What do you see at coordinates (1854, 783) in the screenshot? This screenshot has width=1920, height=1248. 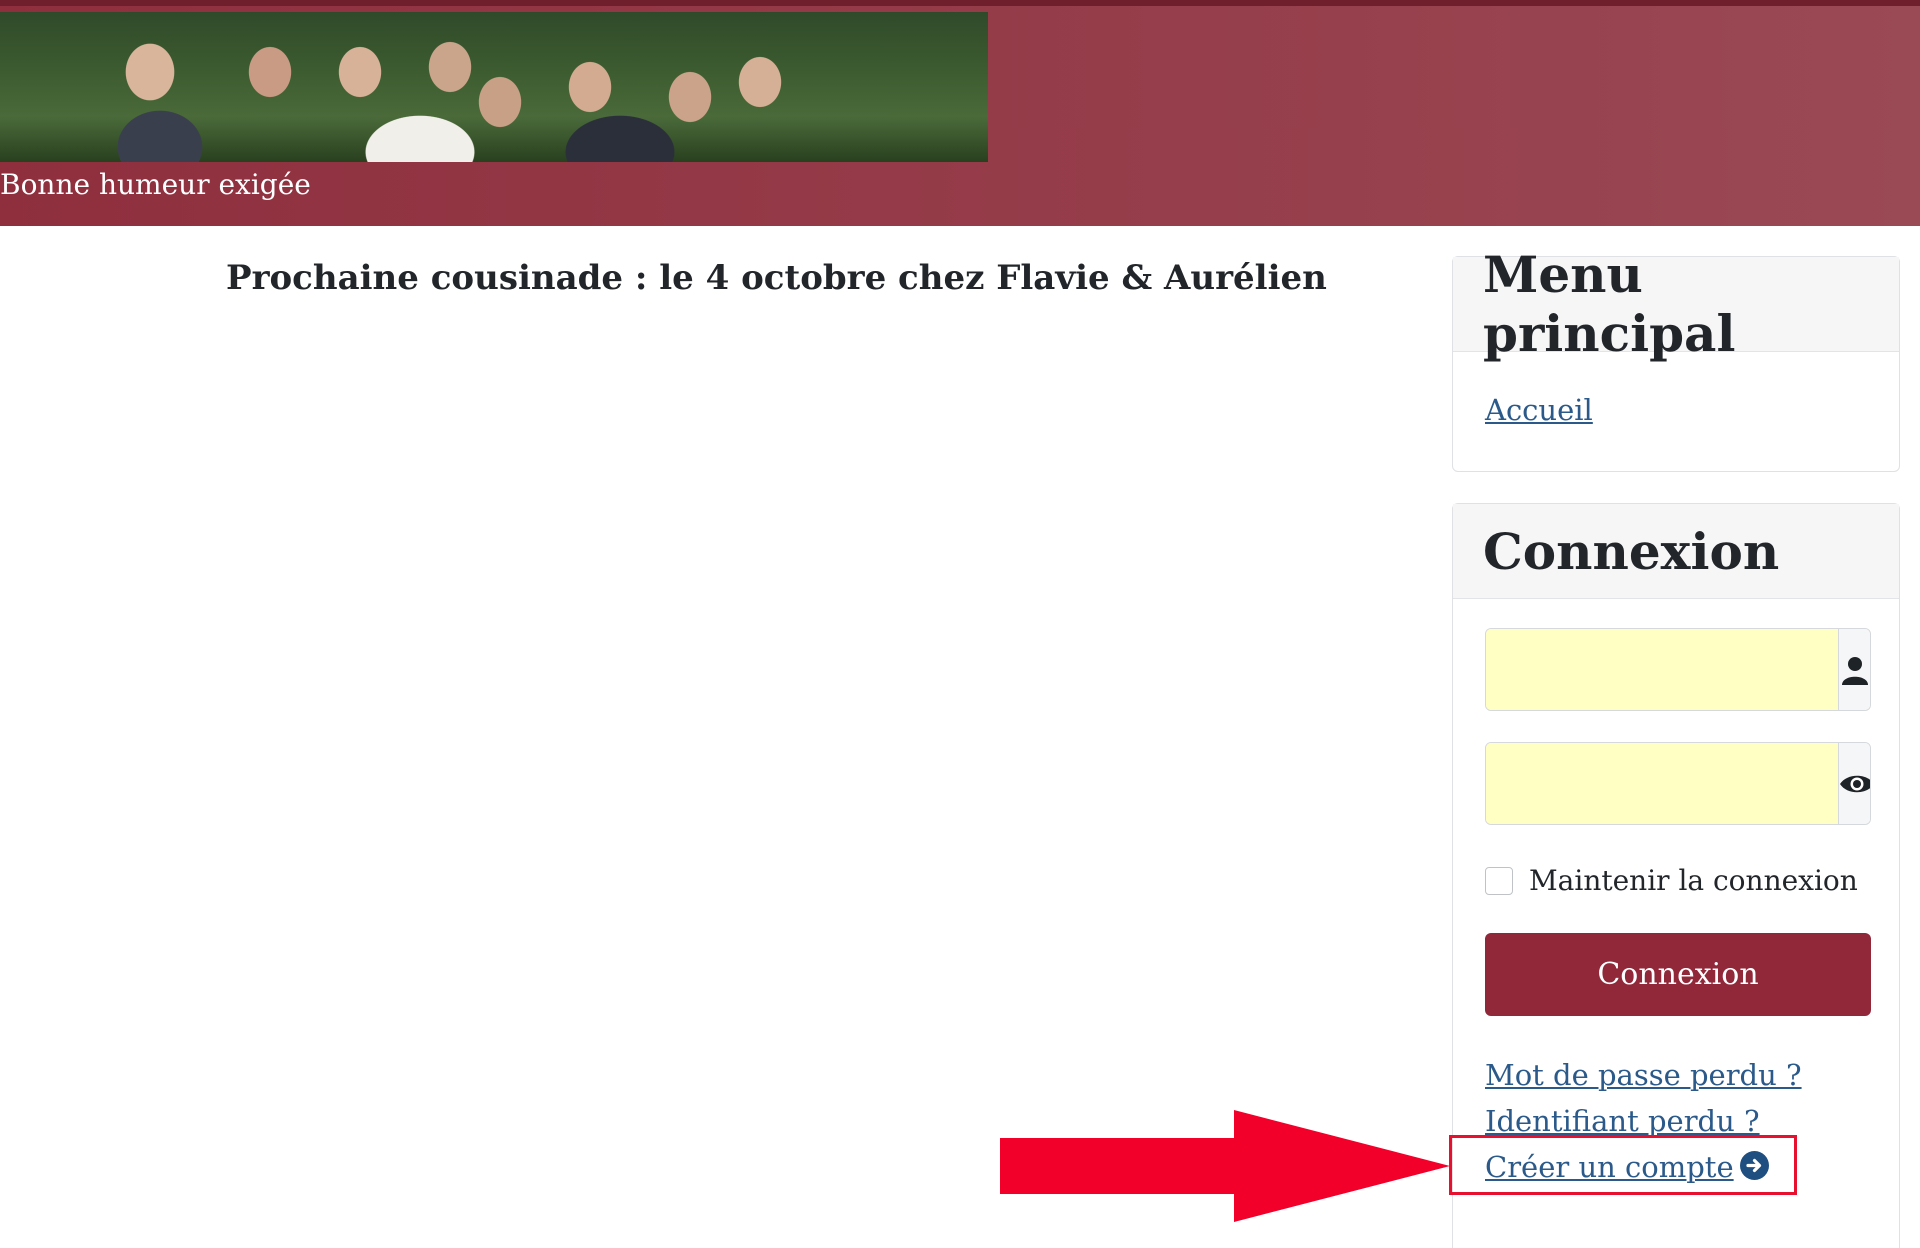 I see `eye-icon` at bounding box center [1854, 783].